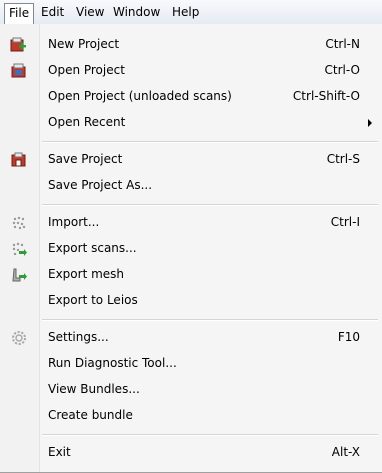  Describe the element at coordinates (190, 416) in the screenshot. I see `menu-item-create-bundle: Create bundle` at that location.